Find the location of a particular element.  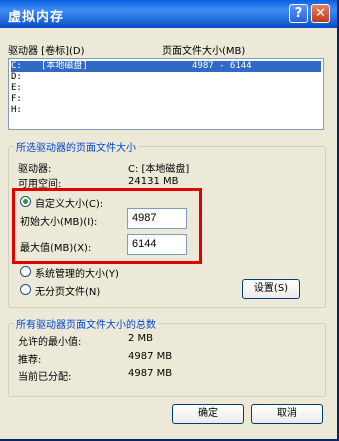

title-bar: 虚拟内存 ? ✕ is located at coordinates (168, 14).